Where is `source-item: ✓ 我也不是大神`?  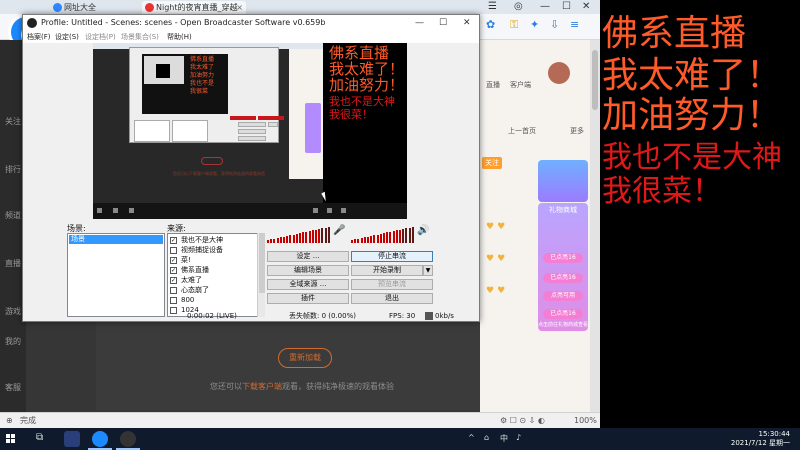 source-item: ✓ 我也不是大神 is located at coordinates (196, 240).